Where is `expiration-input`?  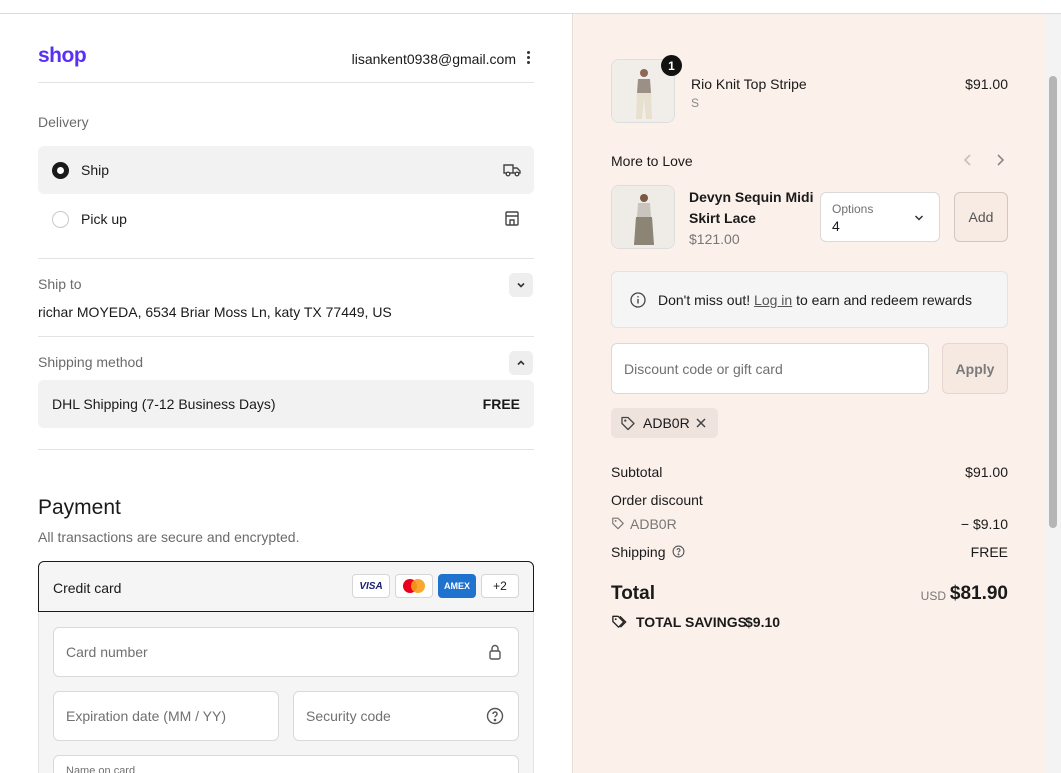
expiration-input is located at coordinates (171, 716).